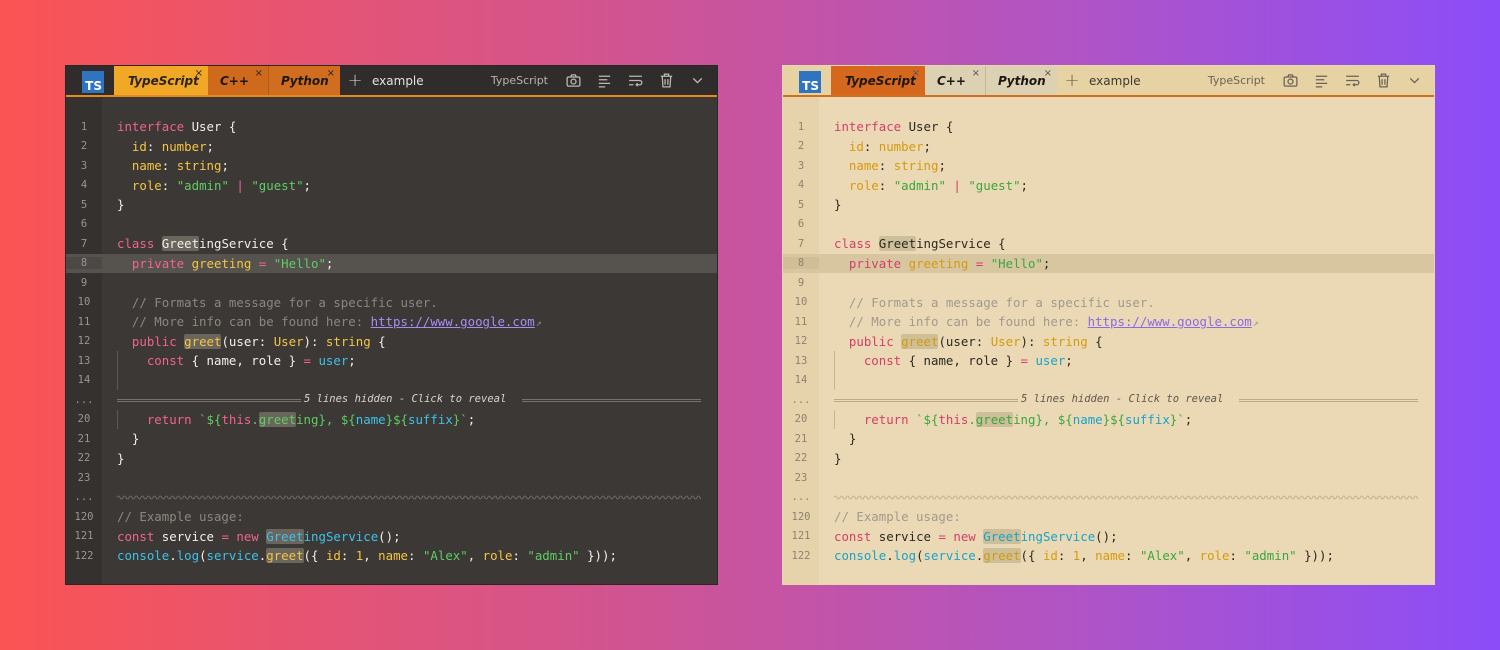  What do you see at coordinates (951, 80) in the screenshot?
I see `tab-label: C++` at bounding box center [951, 80].